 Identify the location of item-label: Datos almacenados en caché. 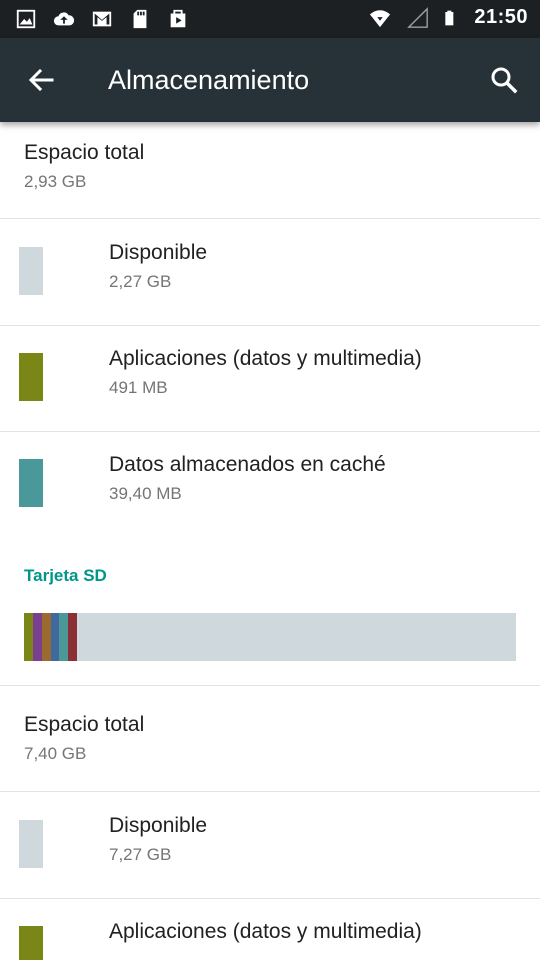
(247, 464).